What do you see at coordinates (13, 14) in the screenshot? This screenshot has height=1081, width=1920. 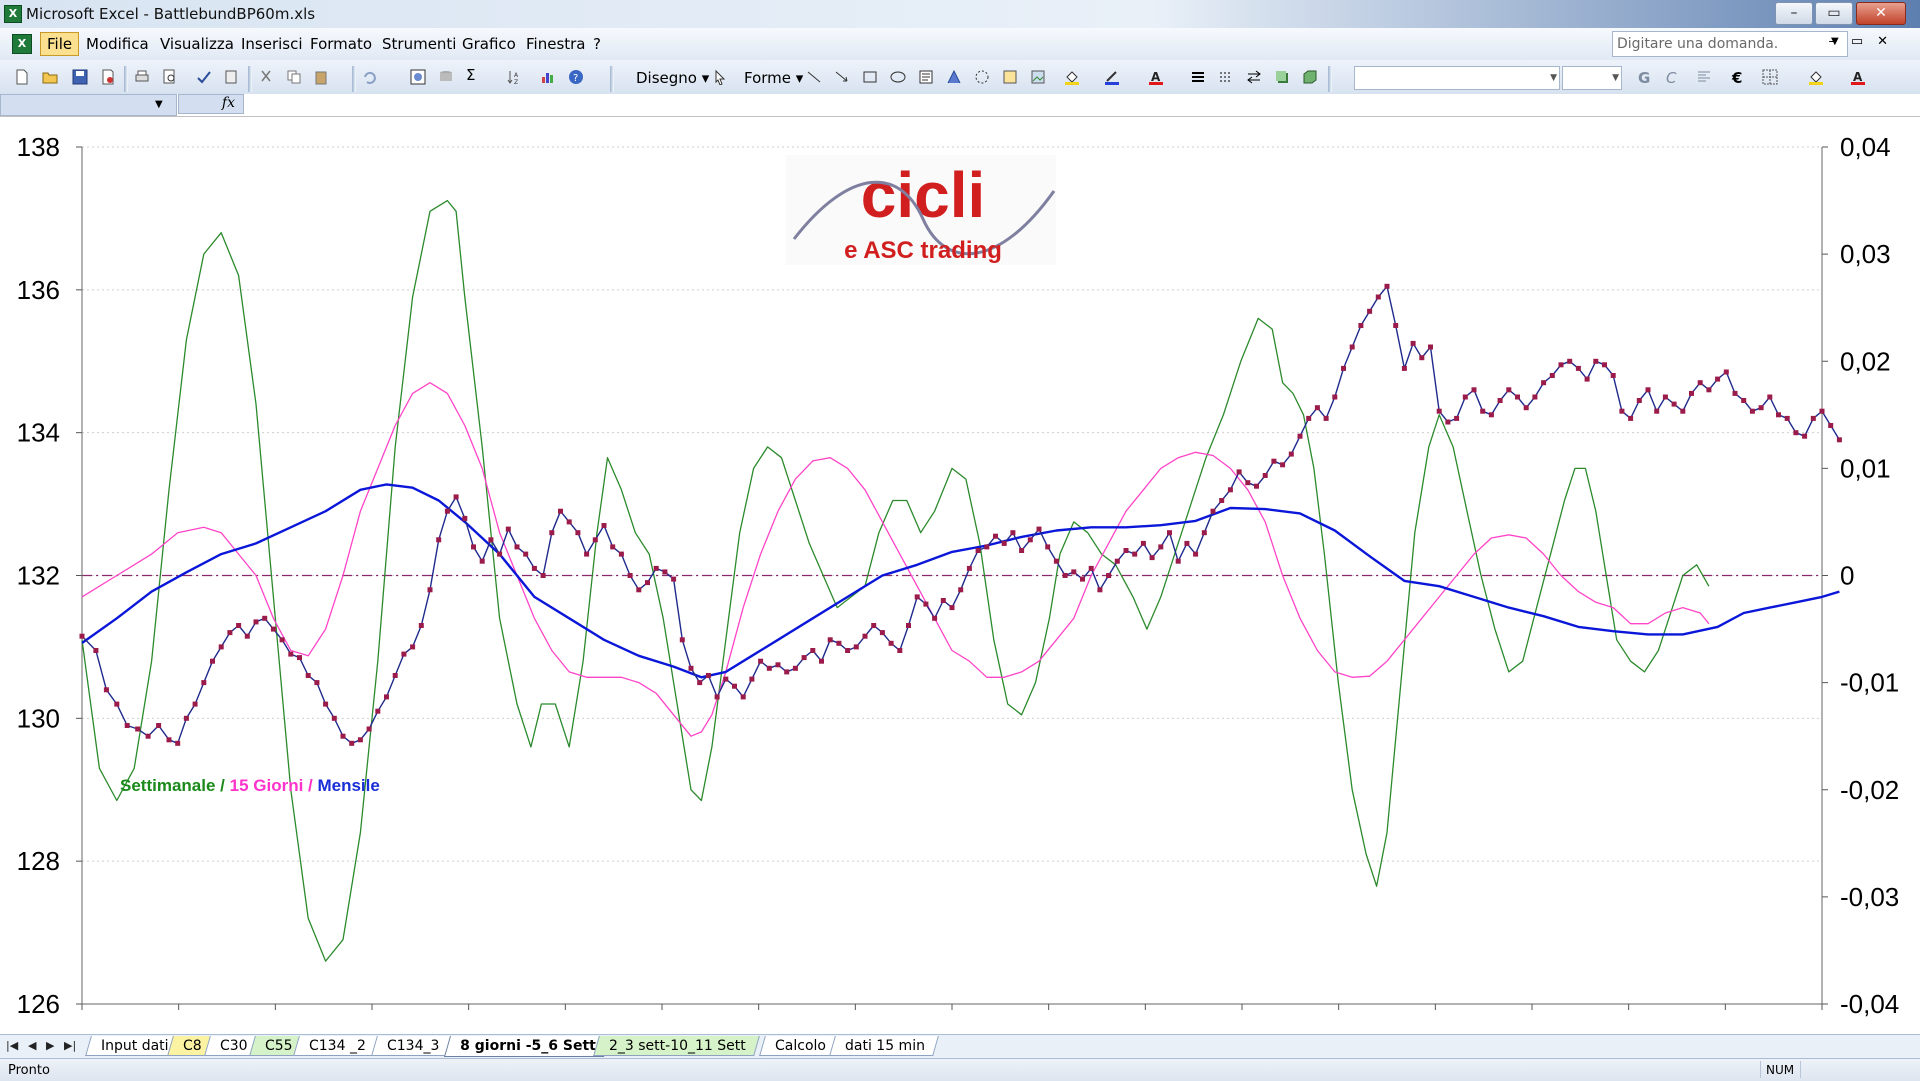 I see `excel-app-icon: X` at bounding box center [13, 14].